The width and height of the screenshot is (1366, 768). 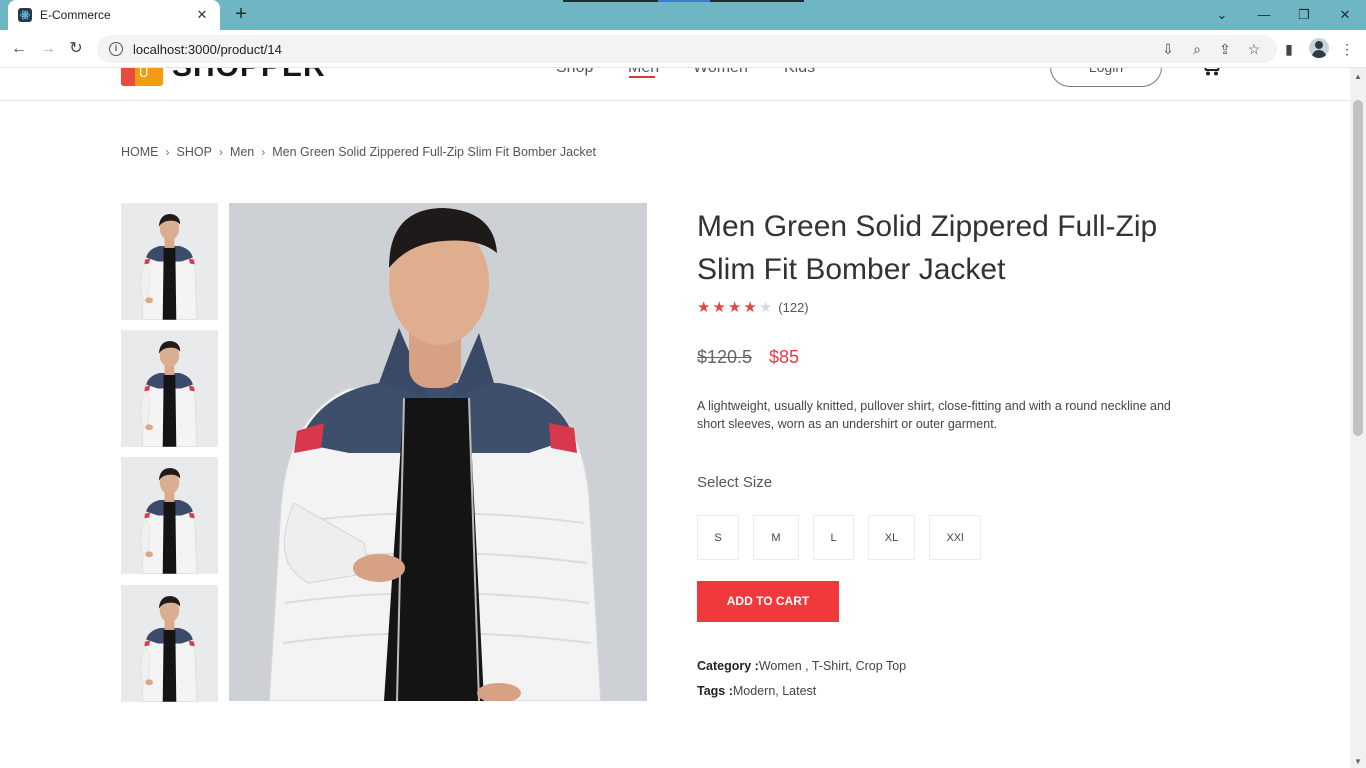 I want to click on rating-count: (122), so click(x=793, y=307).